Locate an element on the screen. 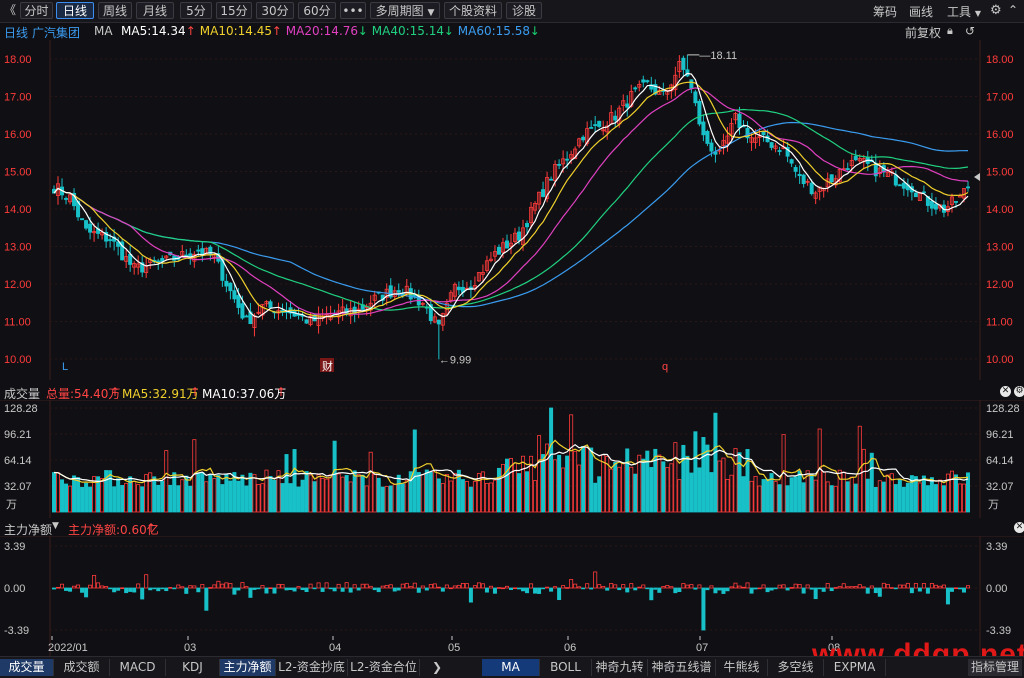 This screenshot has width=1024, height=678. main-tab-5: 多空线 is located at coordinates (796, 667).